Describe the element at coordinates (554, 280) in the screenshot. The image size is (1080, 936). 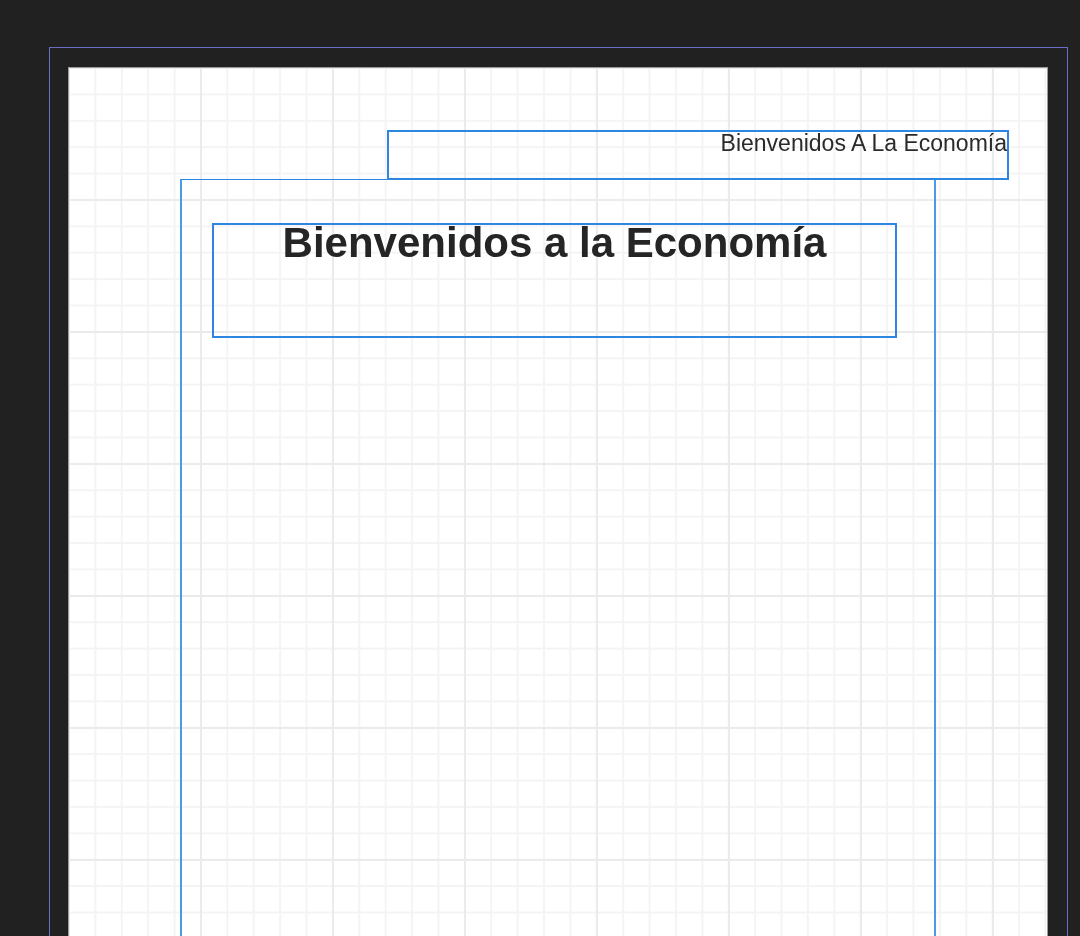
I see `heading-element-outline: Bienvenidos a la Economía` at that location.